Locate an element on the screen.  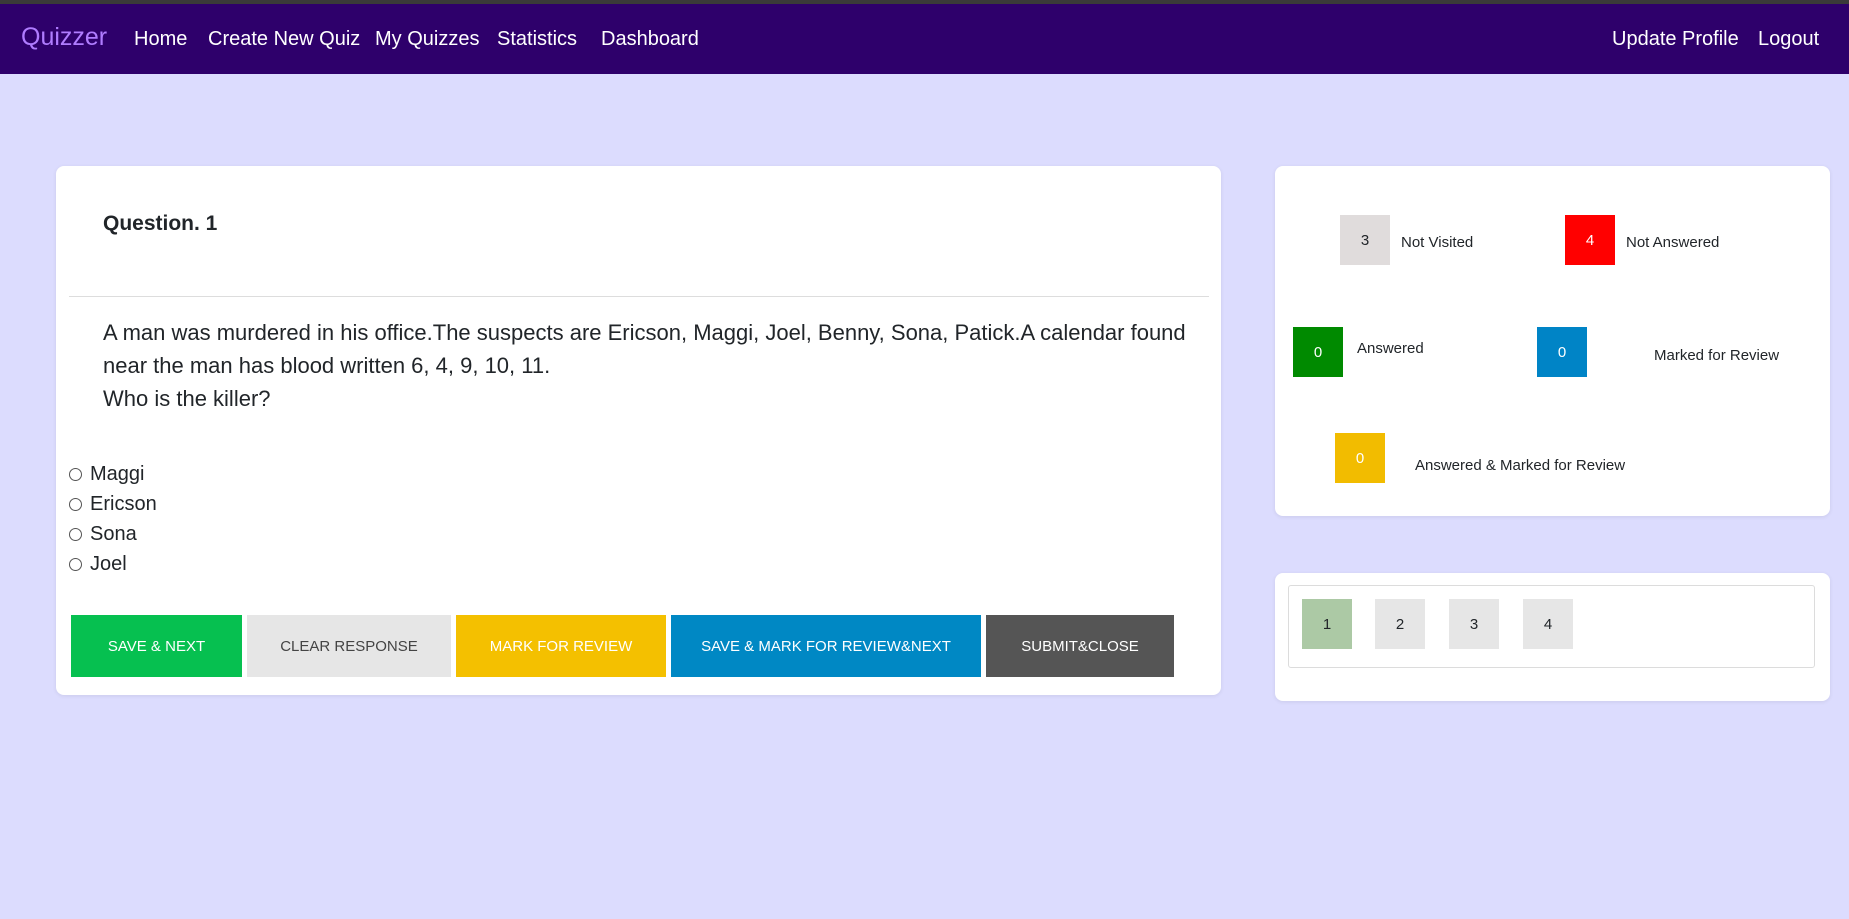
not-answered-label: Not Answered is located at coordinates (1673, 242).